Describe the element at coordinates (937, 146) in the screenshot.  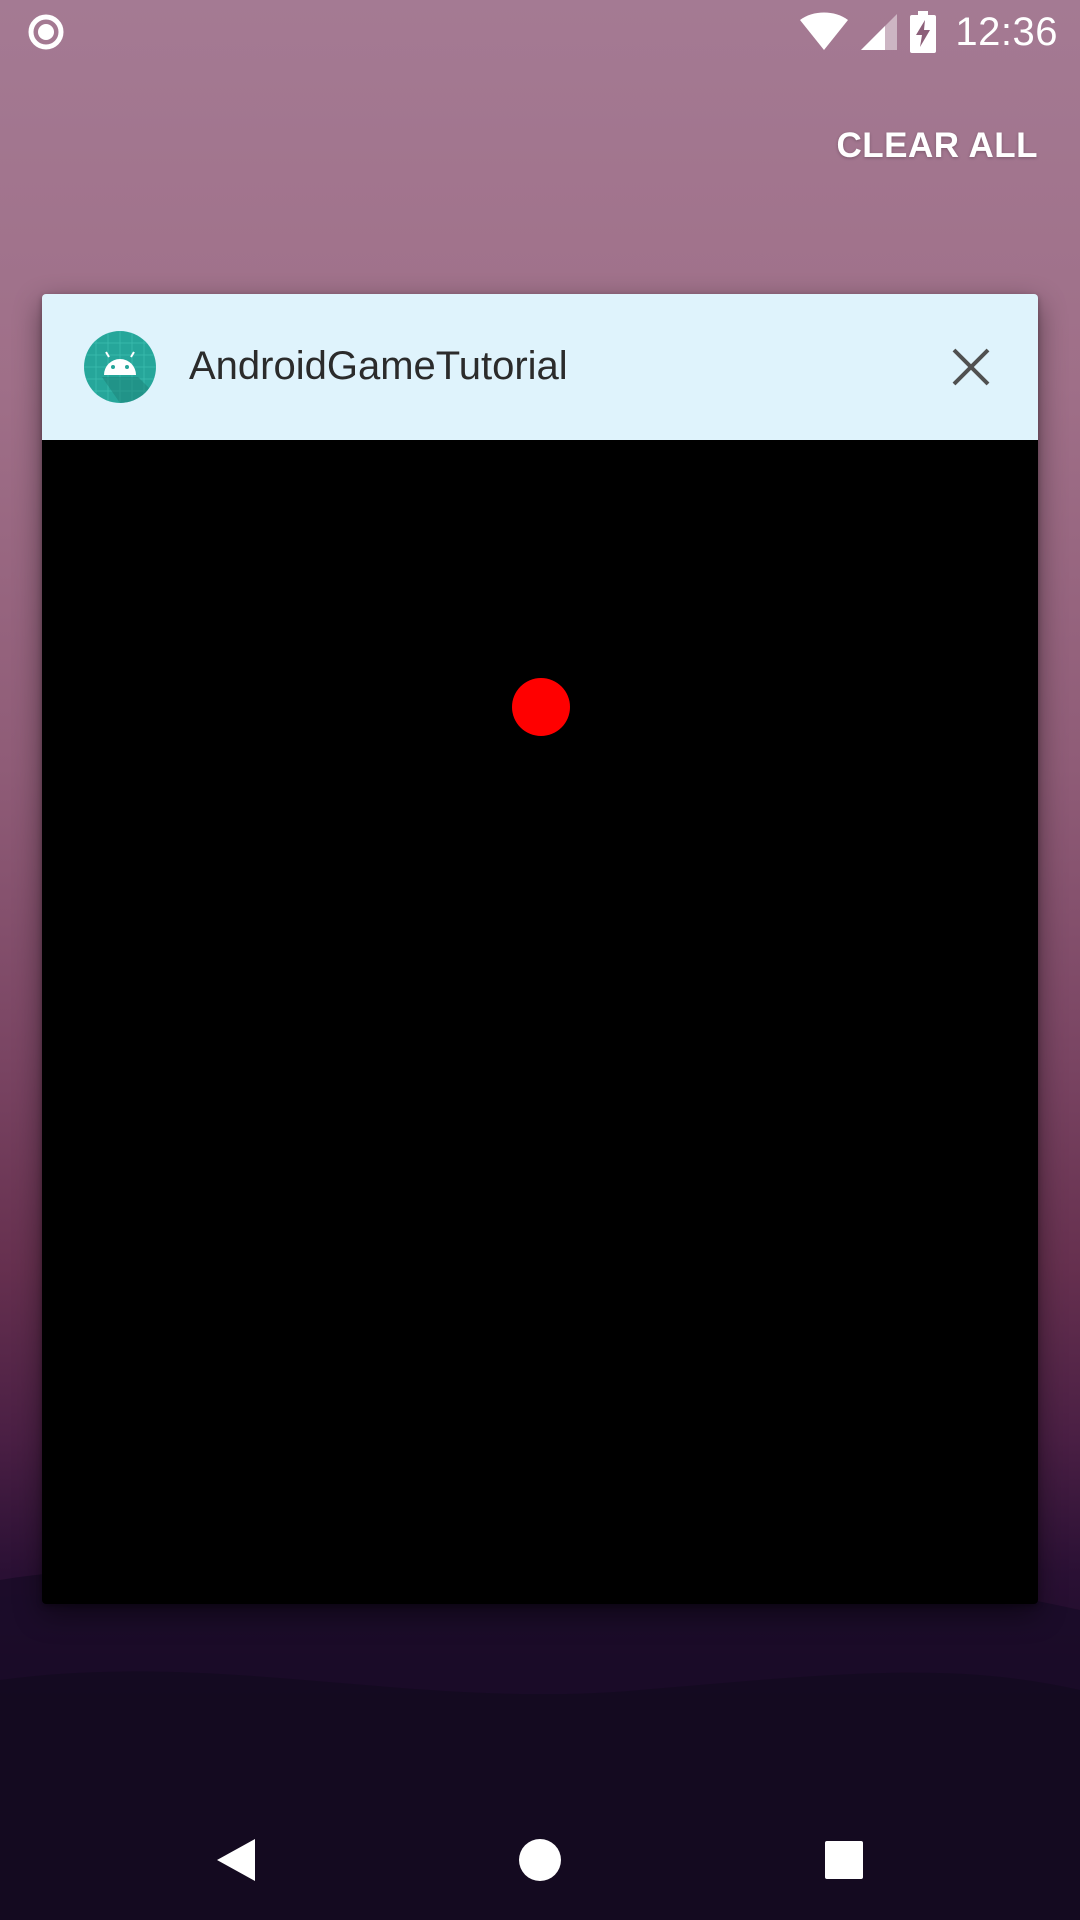
I see `clear-all-button: CLEAR ALL` at that location.